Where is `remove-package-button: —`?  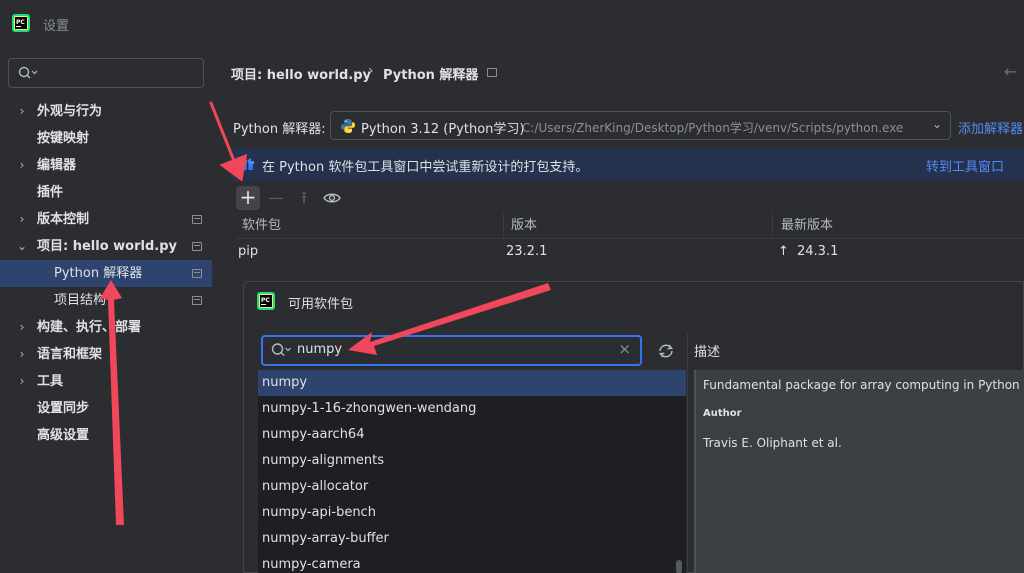
remove-package-button: — is located at coordinates (276, 198).